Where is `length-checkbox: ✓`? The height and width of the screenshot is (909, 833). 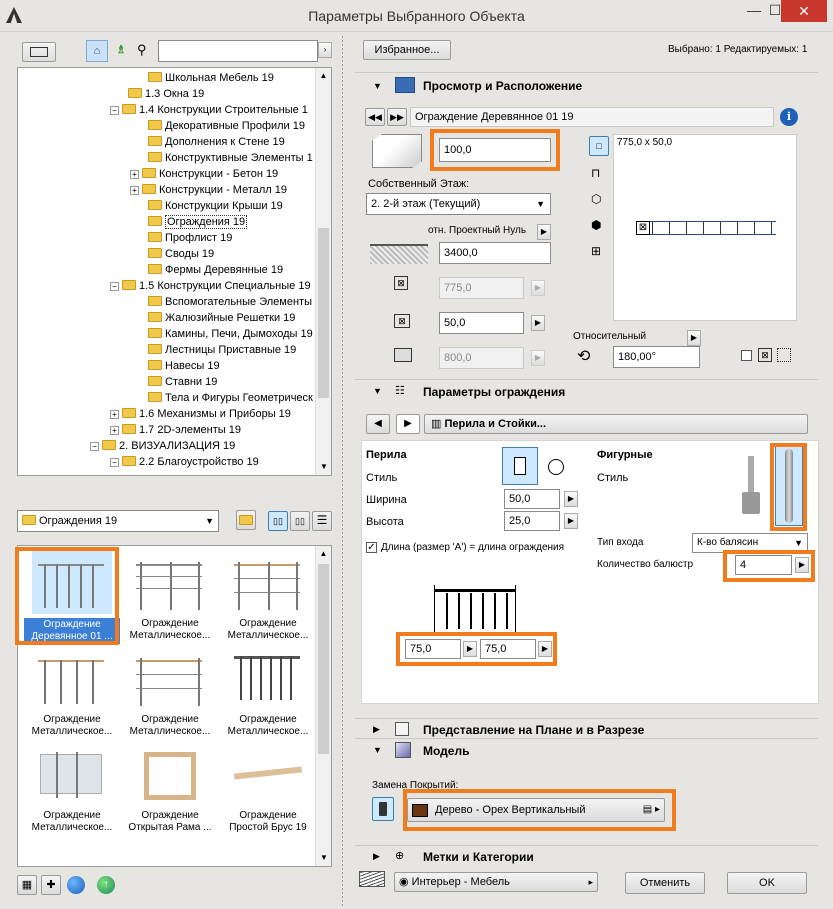
length-checkbox: ✓ is located at coordinates (371, 547).